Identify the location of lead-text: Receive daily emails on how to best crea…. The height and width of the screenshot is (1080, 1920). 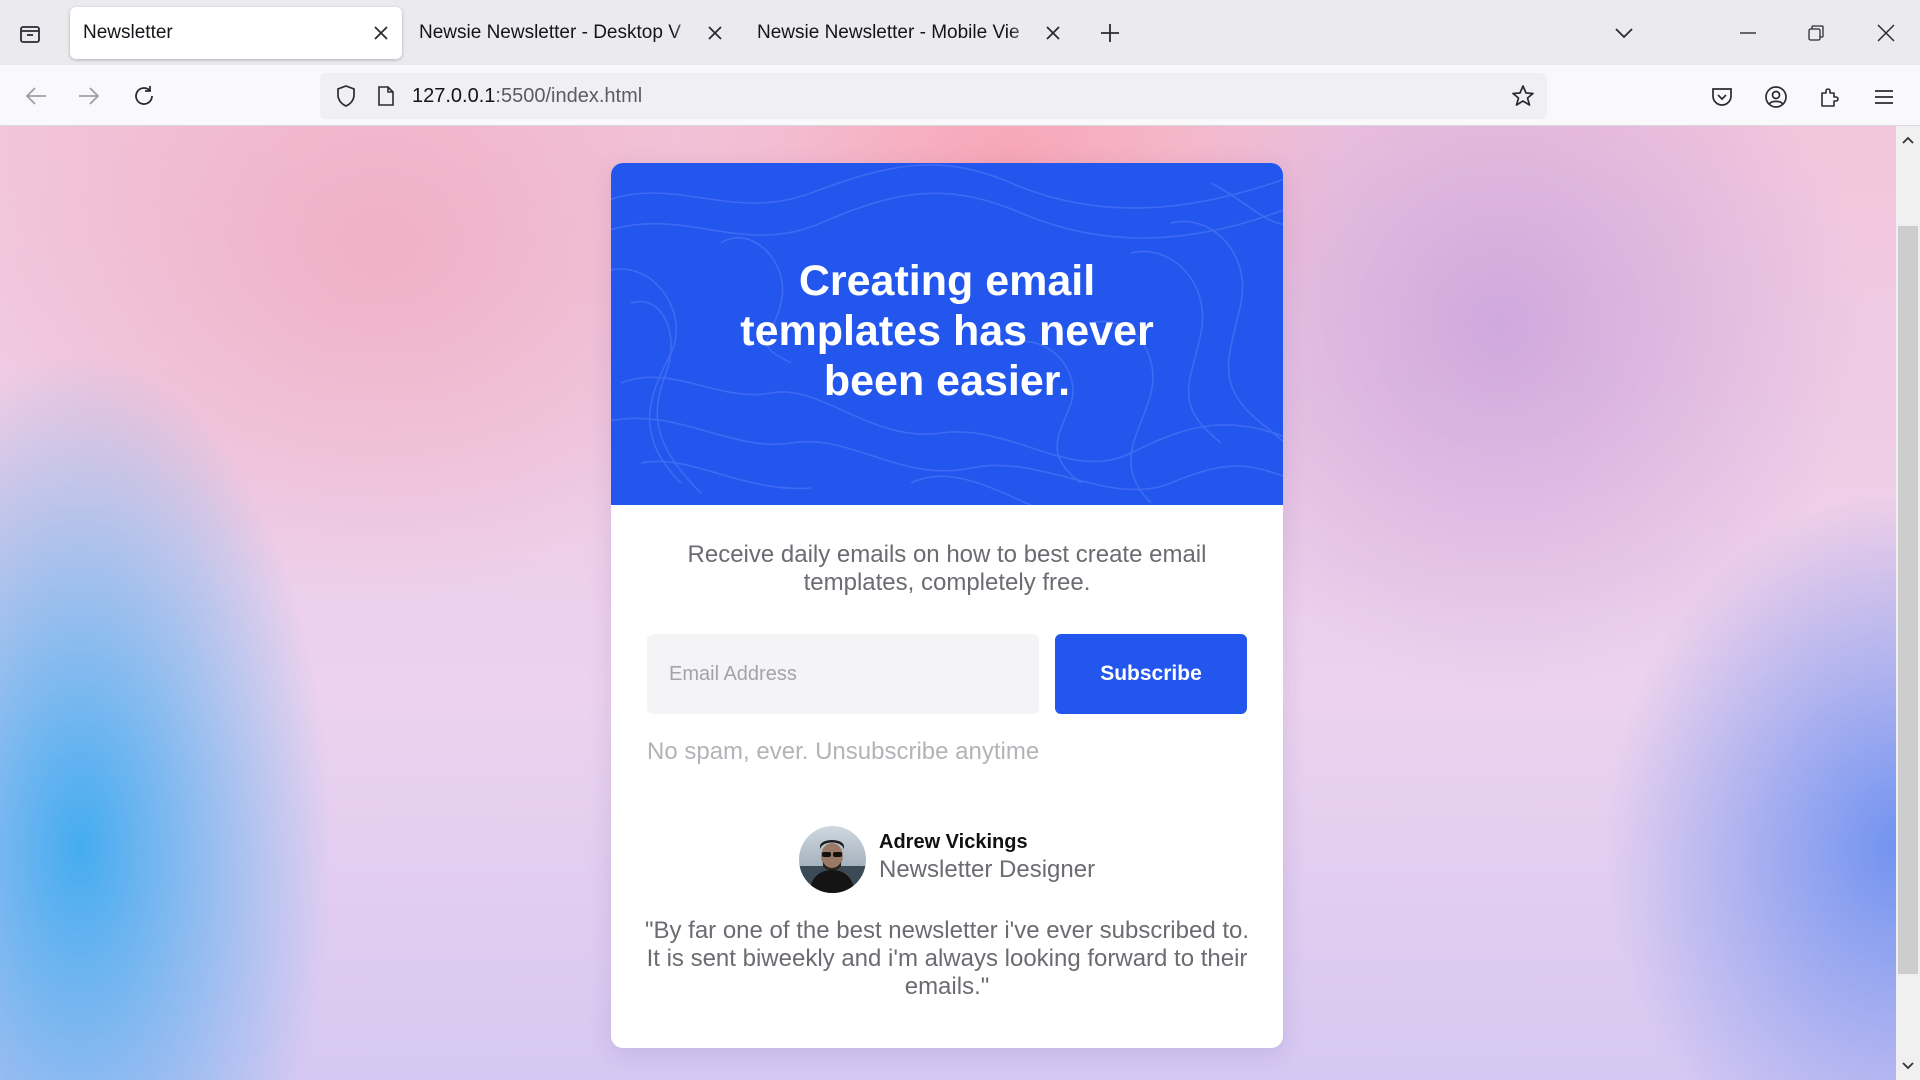
(947, 568).